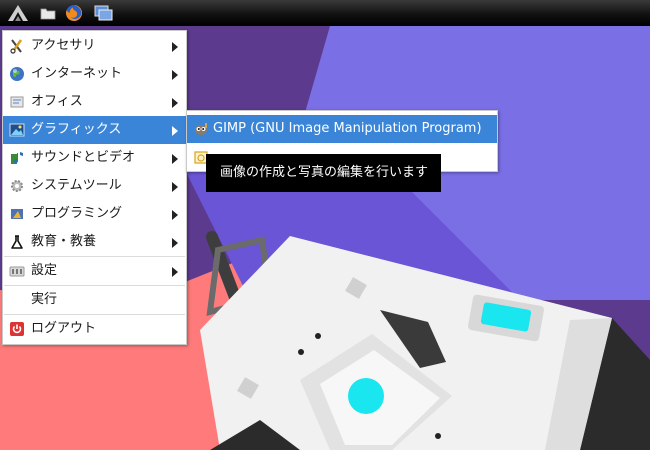 The width and height of the screenshot is (650, 450). What do you see at coordinates (347, 128) in the screenshot?
I see `submenu-item-label: GIMP (GNU Image Manipulation Program)` at bounding box center [347, 128].